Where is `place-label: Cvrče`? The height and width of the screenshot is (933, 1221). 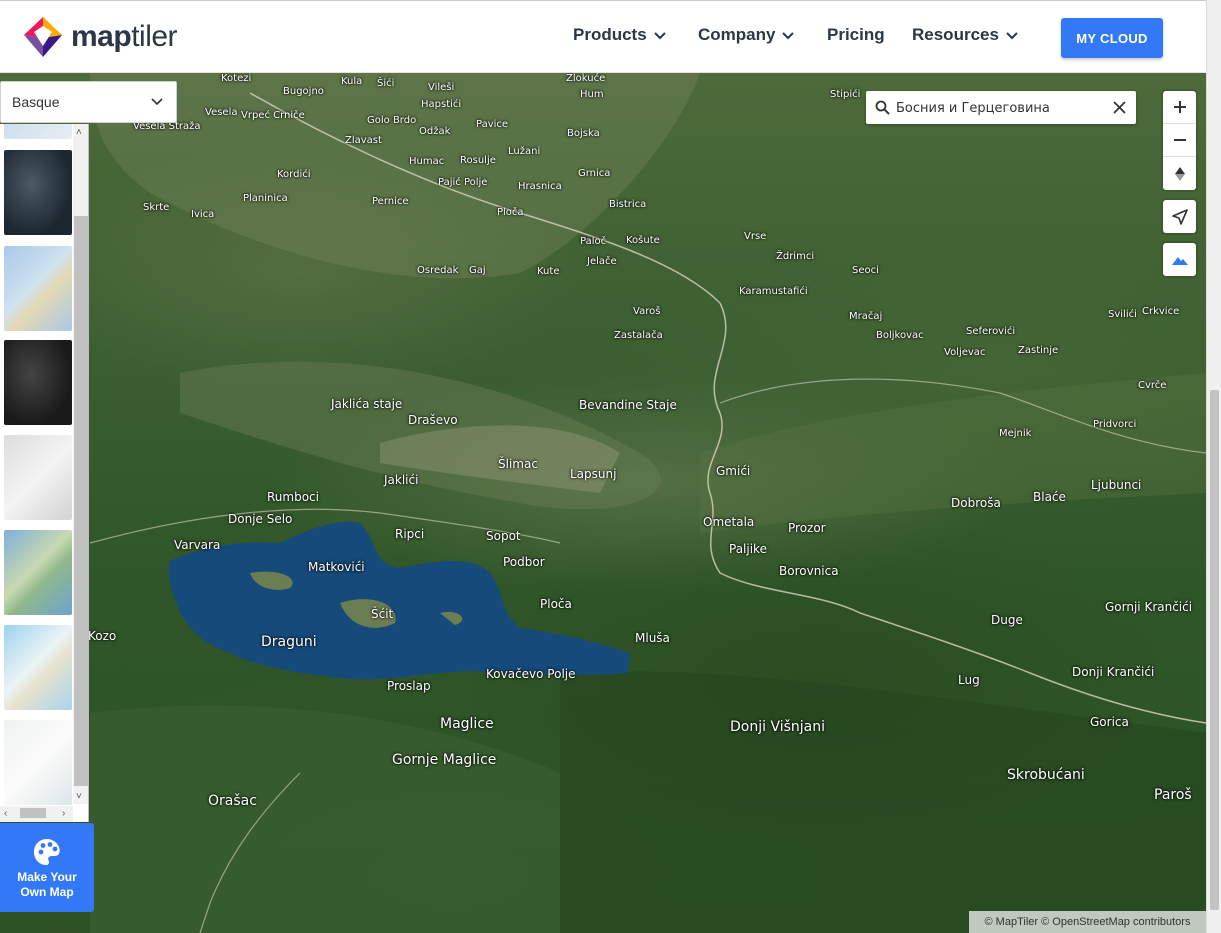
place-label: Cvrče is located at coordinates (1152, 385).